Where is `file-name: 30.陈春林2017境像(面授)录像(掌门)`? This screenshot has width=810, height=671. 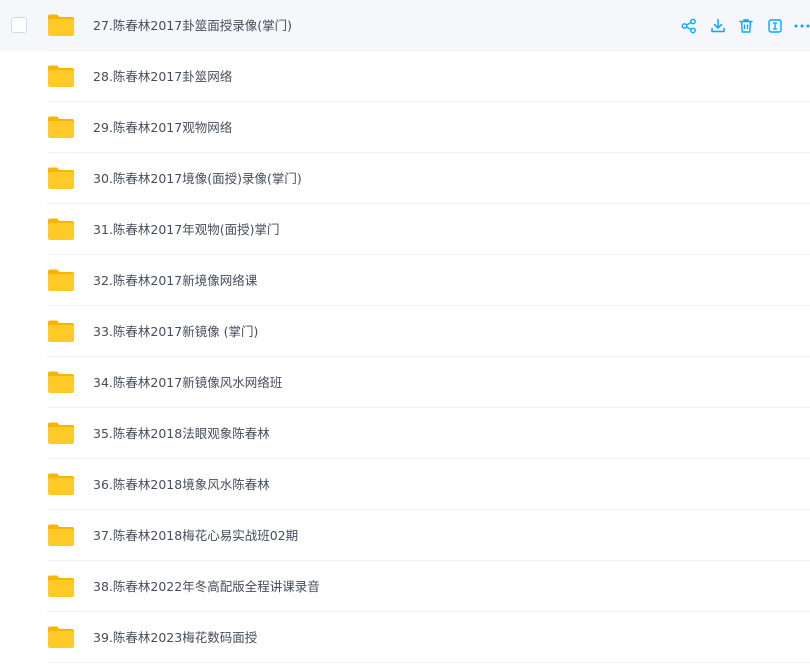 file-name: 30.陈春林2017境像(面授)录像(掌门) is located at coordinates (197, 178).